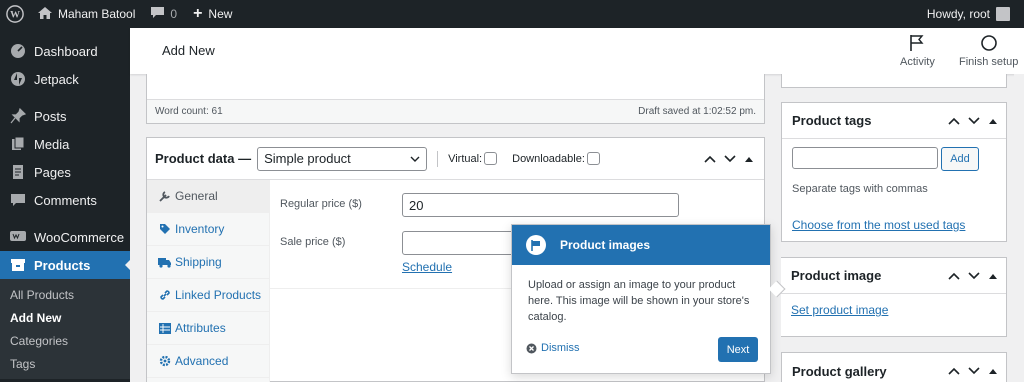 This screenshot has height=382, width=1024. I want to click on tab-inventory: Inventory, so click(208, 229).